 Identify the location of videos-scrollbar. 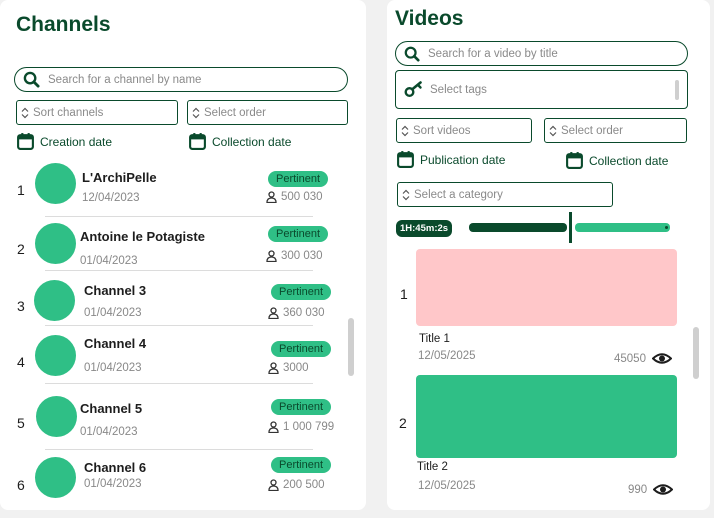
(696, 353).